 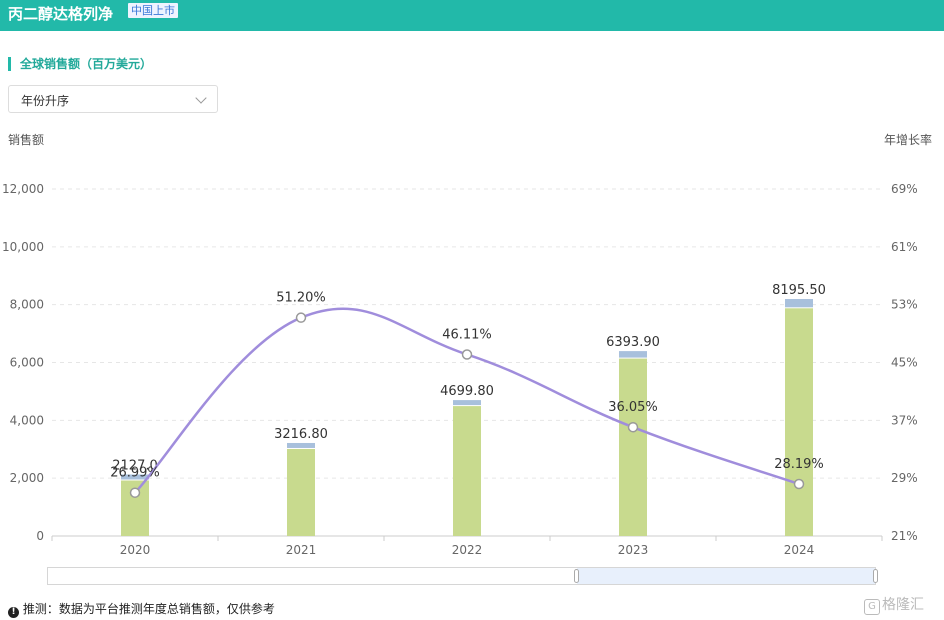 I want to click on watermark: G 格隆汇, so click(x=894, y=604).